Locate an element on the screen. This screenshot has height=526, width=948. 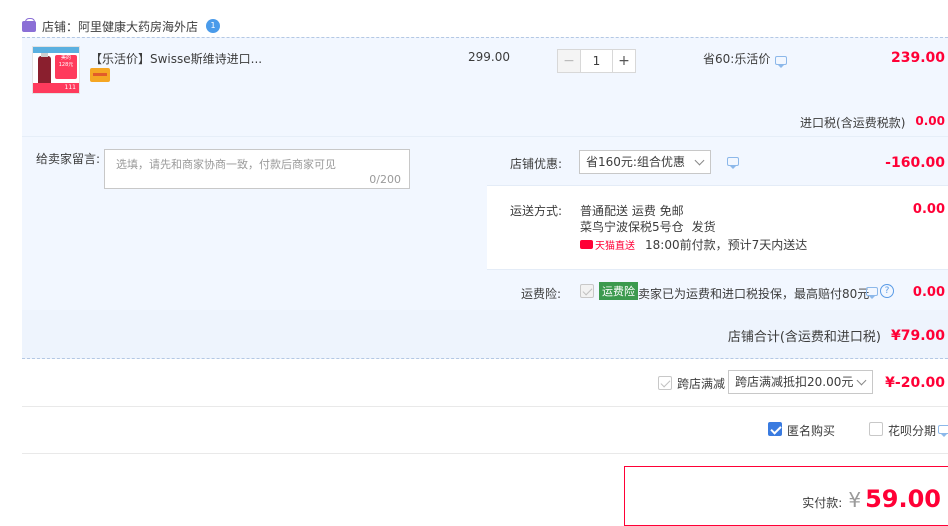
payment-currency: ¥ is located at coordinates (855, 500).